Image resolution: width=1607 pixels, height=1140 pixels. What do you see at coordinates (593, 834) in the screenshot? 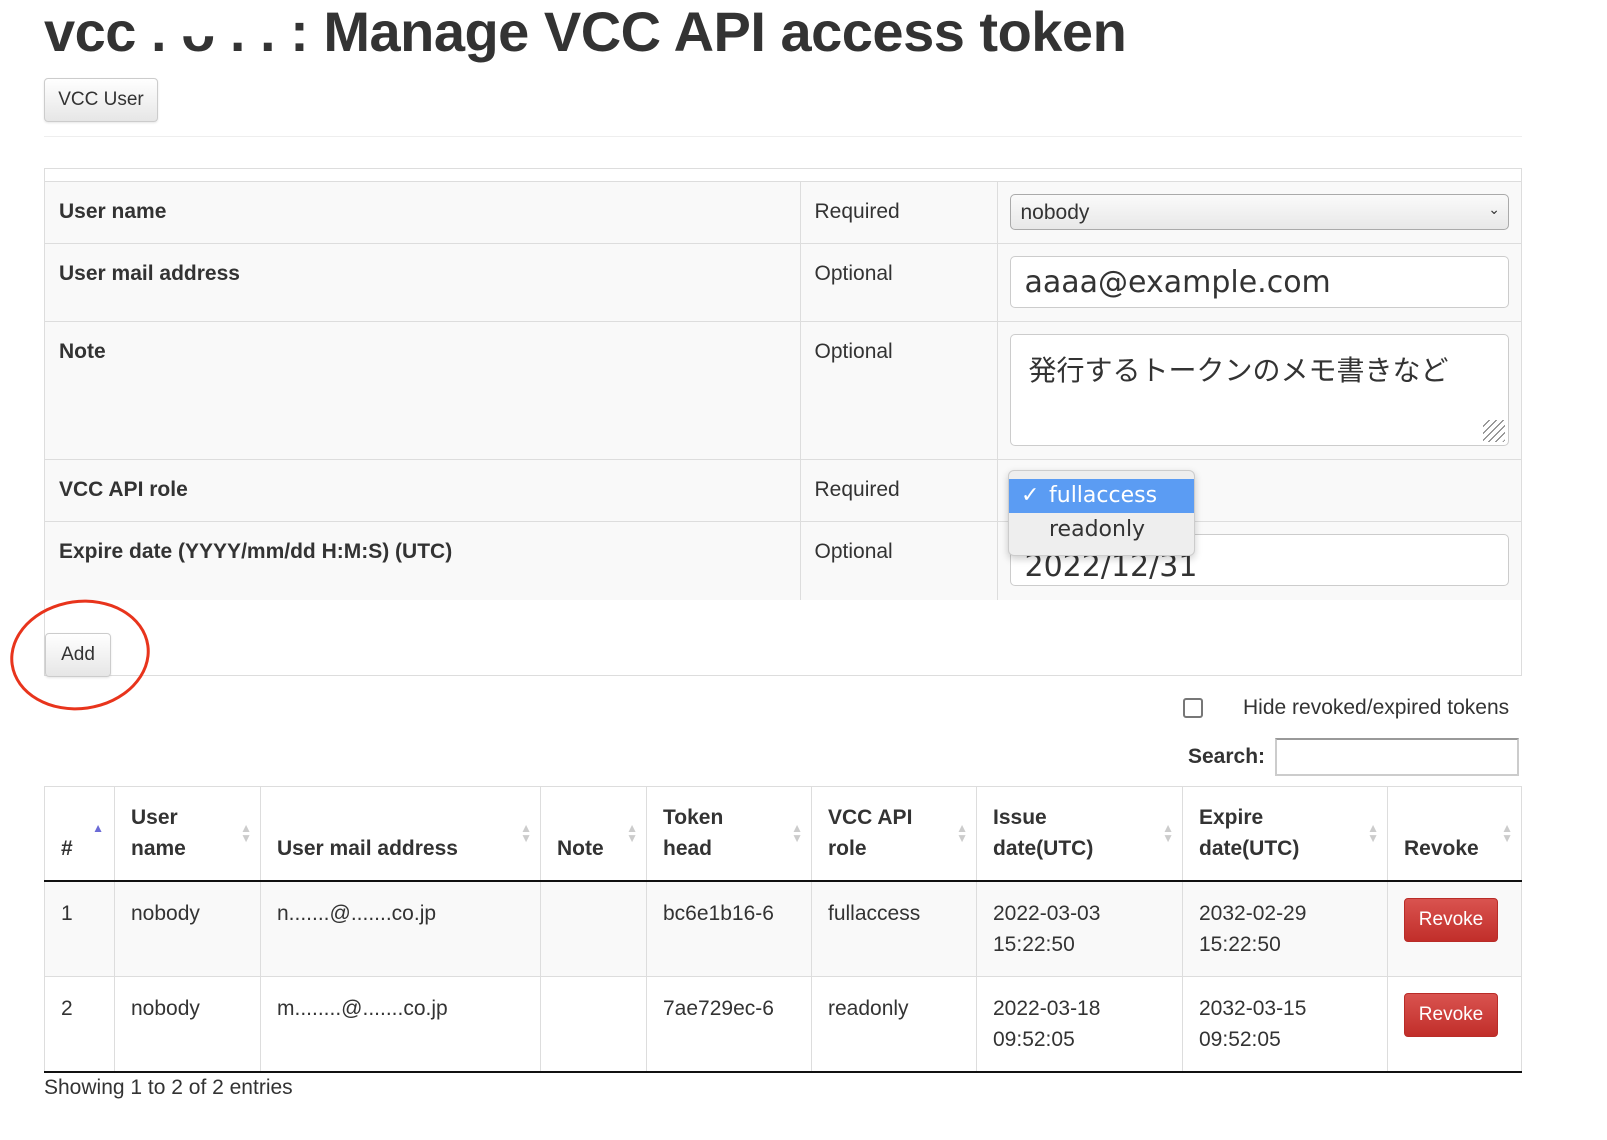
I see `col-note: Note ▲ ▼` at bounding box center [593, 834].